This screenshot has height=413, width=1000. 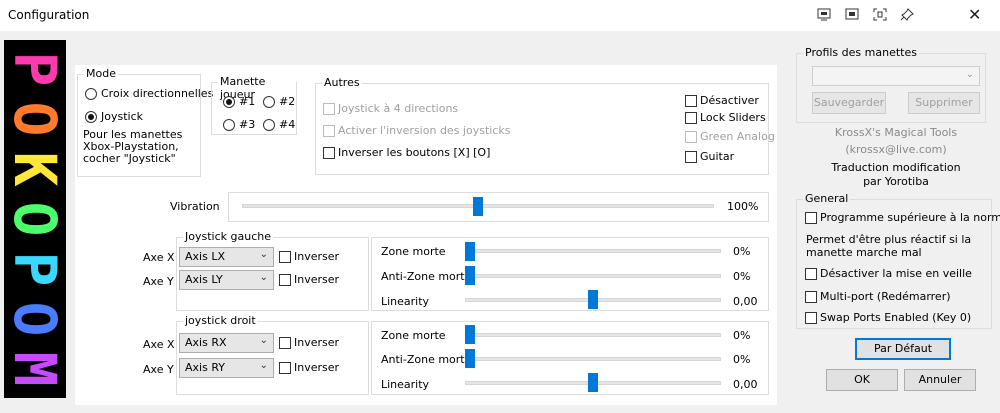 I want to click on profils-title: Profils des manettes, so click(x=861, y=52).